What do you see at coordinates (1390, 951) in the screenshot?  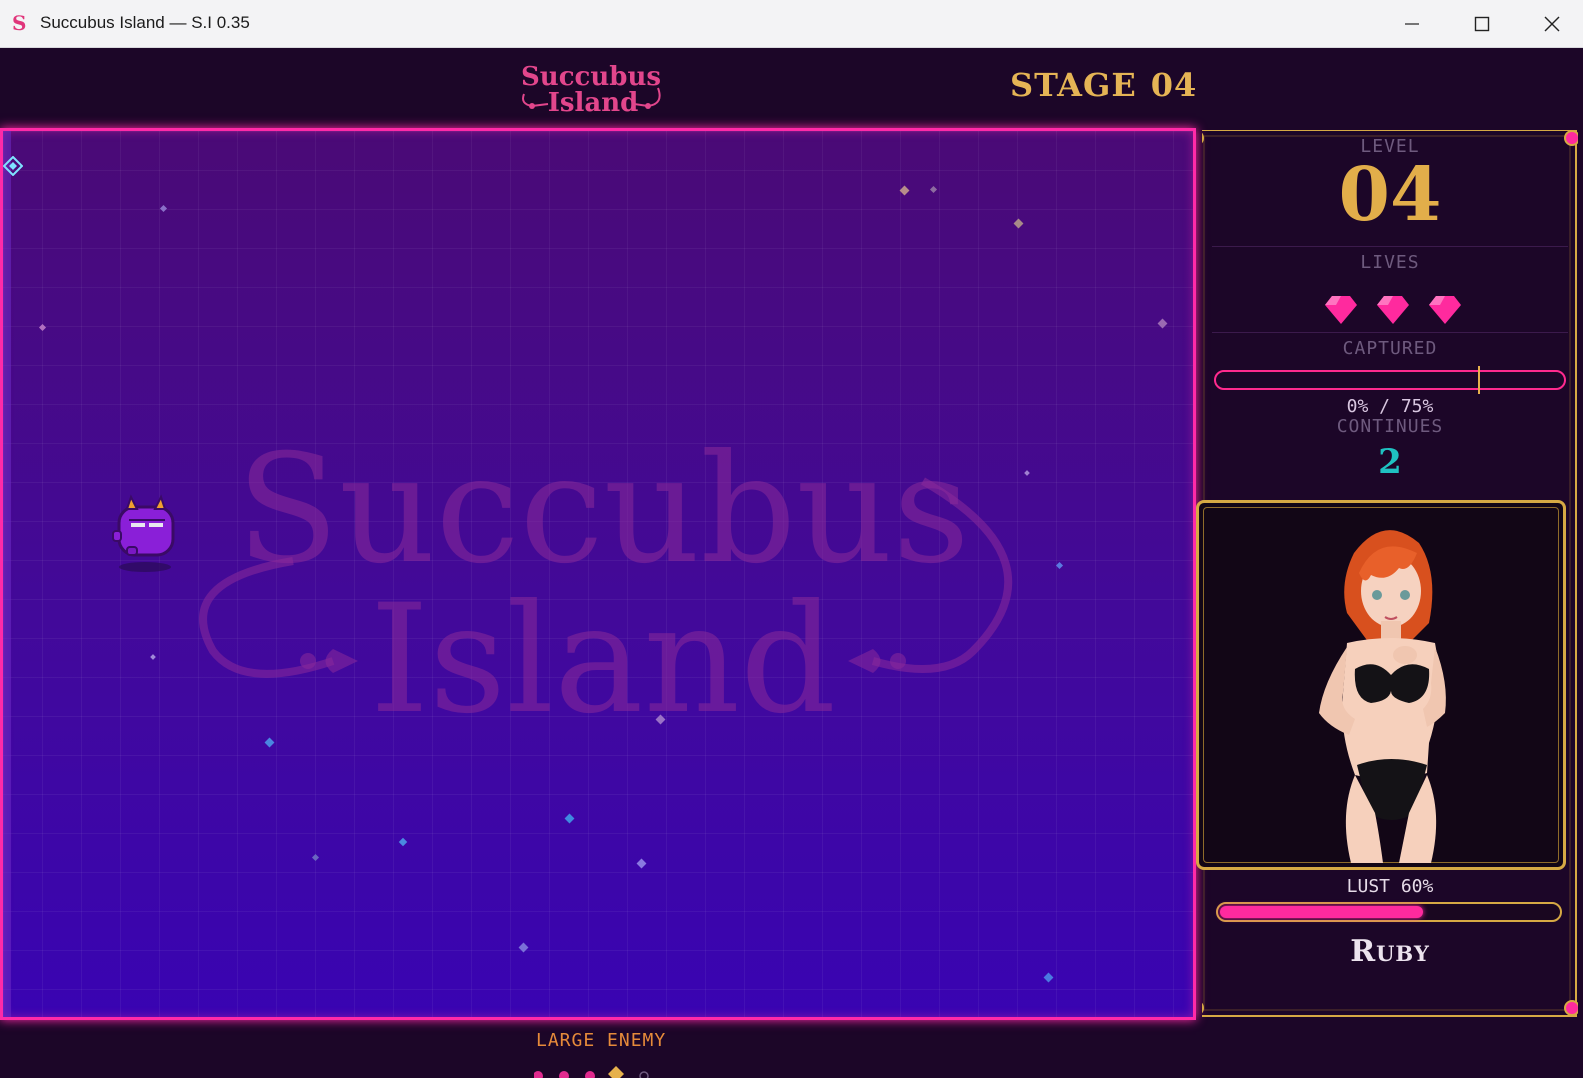 I see `character-name: Ruby` at bounding box center [1390, 951].